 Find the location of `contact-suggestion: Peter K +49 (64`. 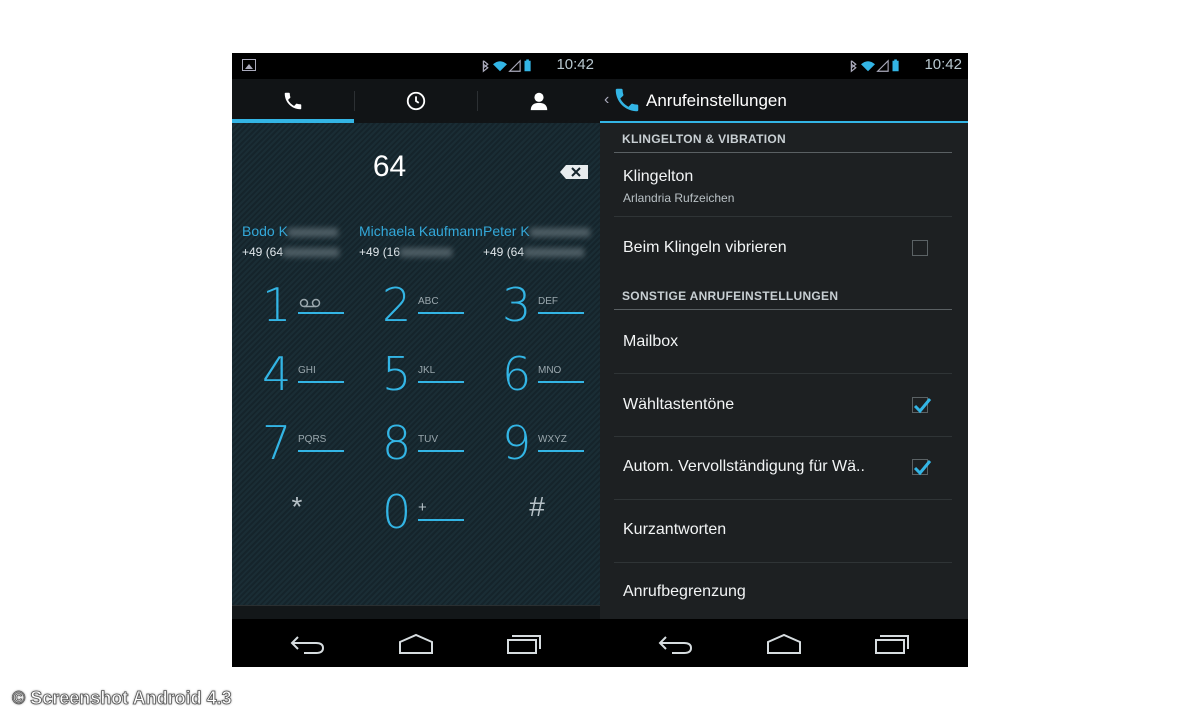

contact-suggestion: Peter K +49 (64 is located at coordinates (541, 241).